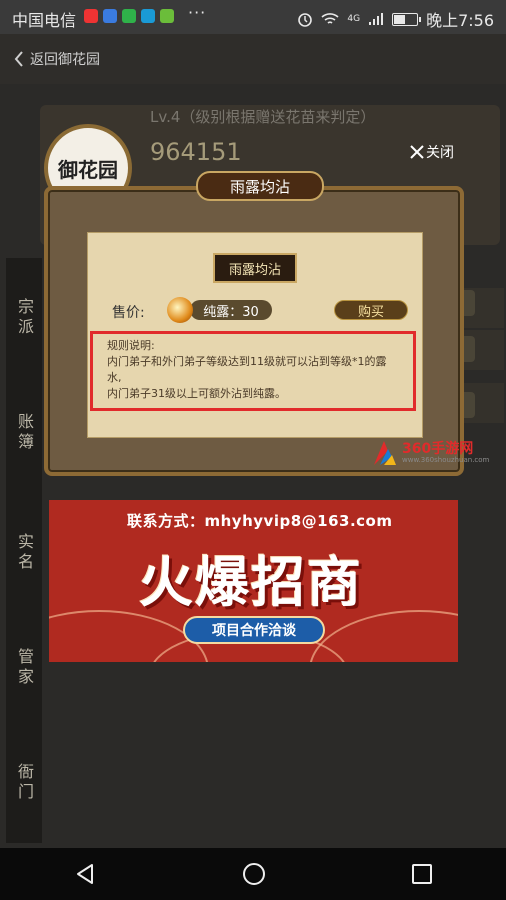 This screenshot has height=900, width=506. Describe the element at coordinates (417, 152) in the screenshot. I see `close-icon` at that location.